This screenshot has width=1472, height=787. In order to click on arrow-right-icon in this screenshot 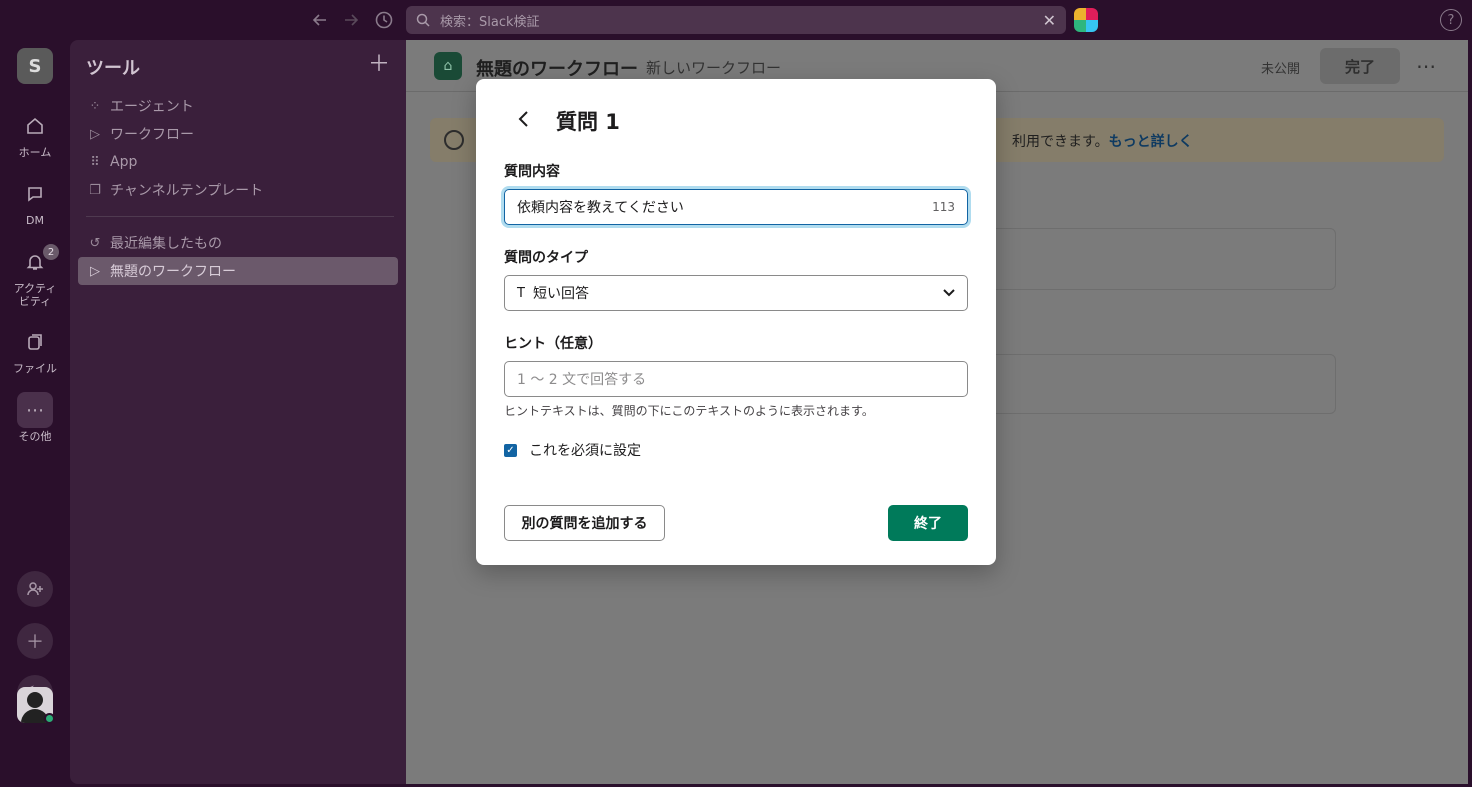, I will do `click(351, 20)`.